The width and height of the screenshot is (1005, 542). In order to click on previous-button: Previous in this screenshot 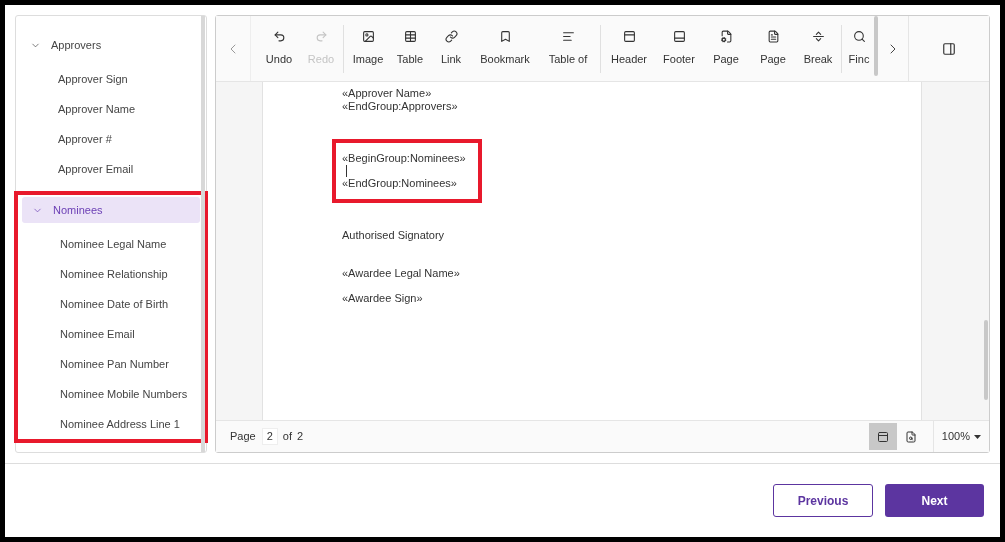, I will do `click(823, 500)`.